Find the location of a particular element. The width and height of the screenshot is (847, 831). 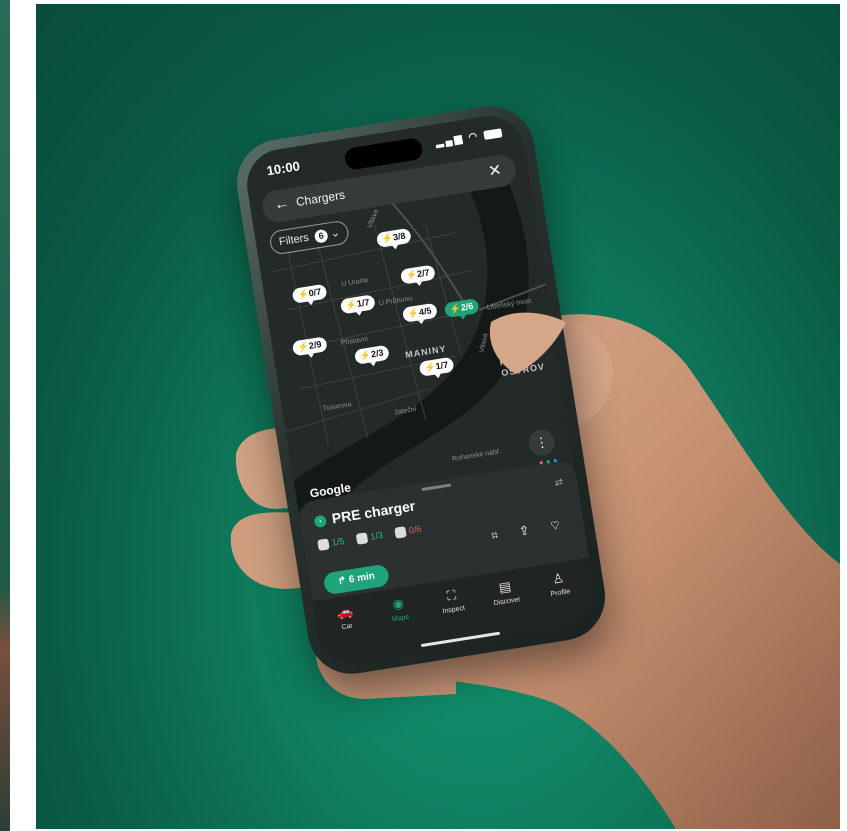

tab-car: 🚗 Car is located at coordinates (345, 618).